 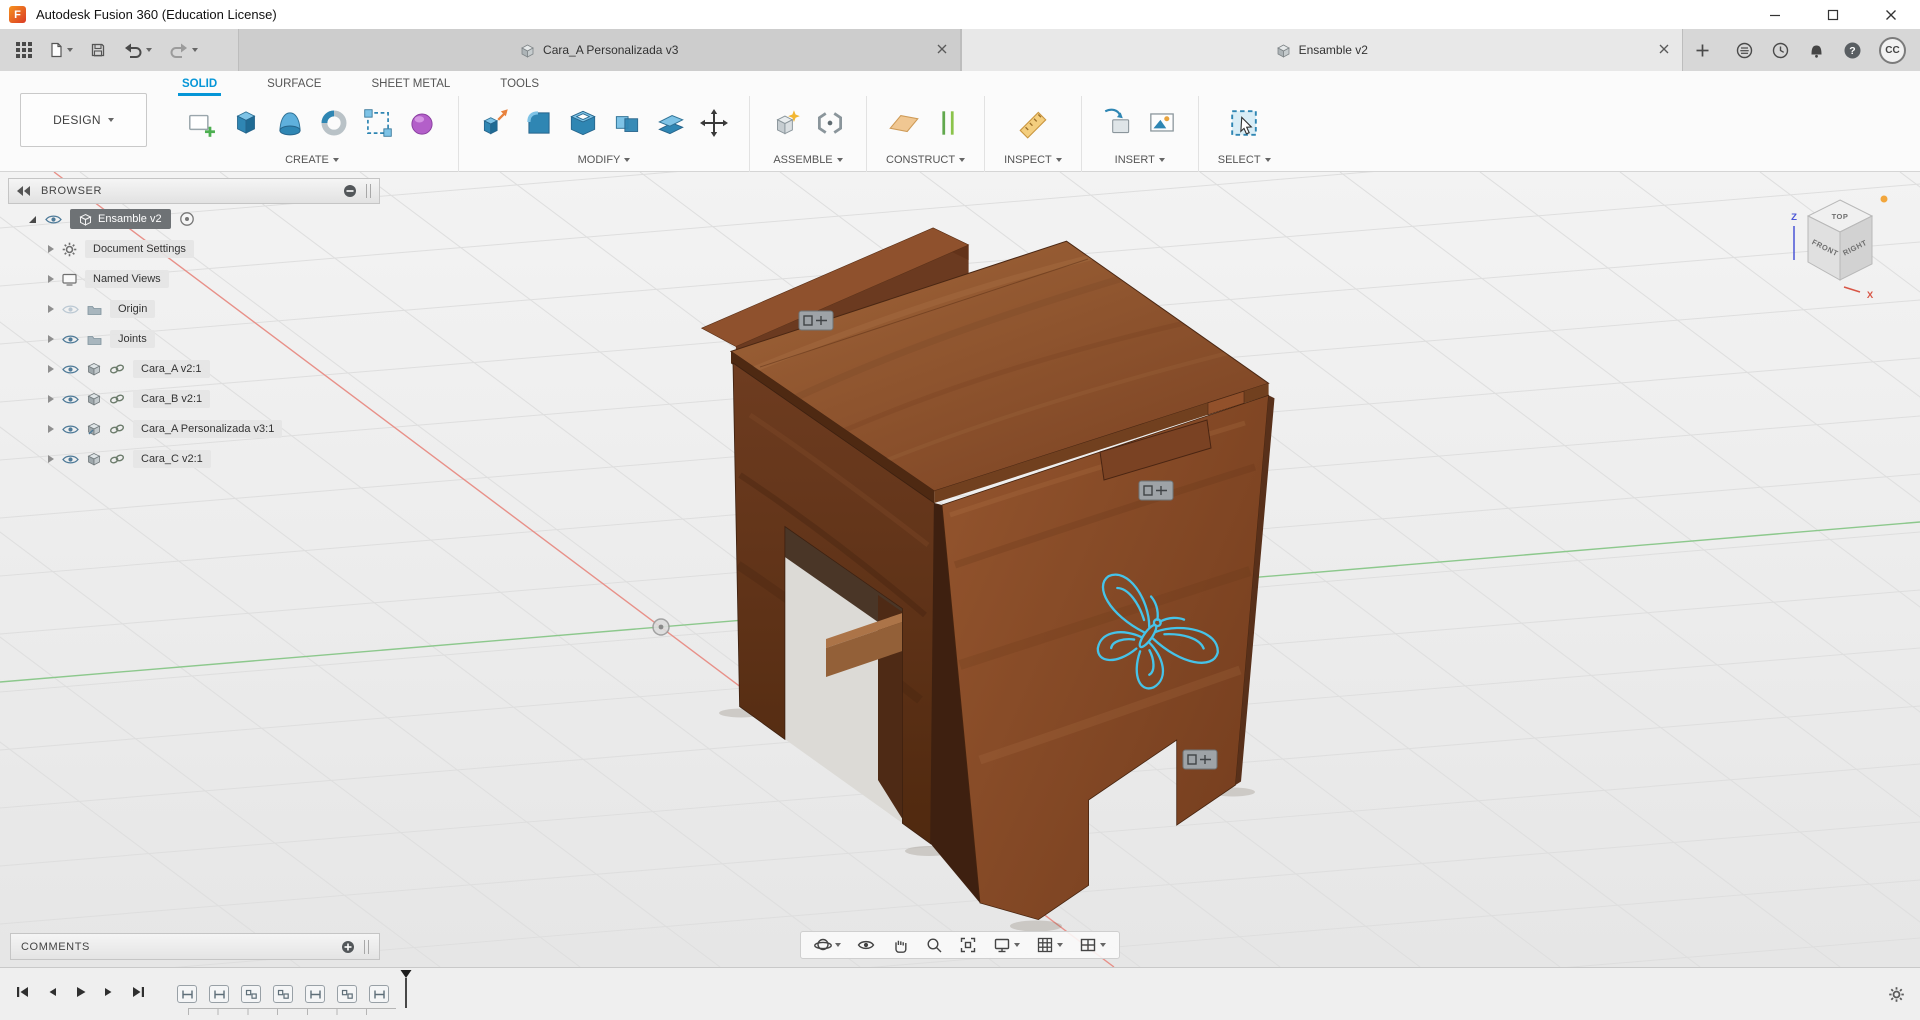 What do you see at coordinates (1775, 14) in the screenshot?
I see `minimize-button` at bounding box center [1775, 14].